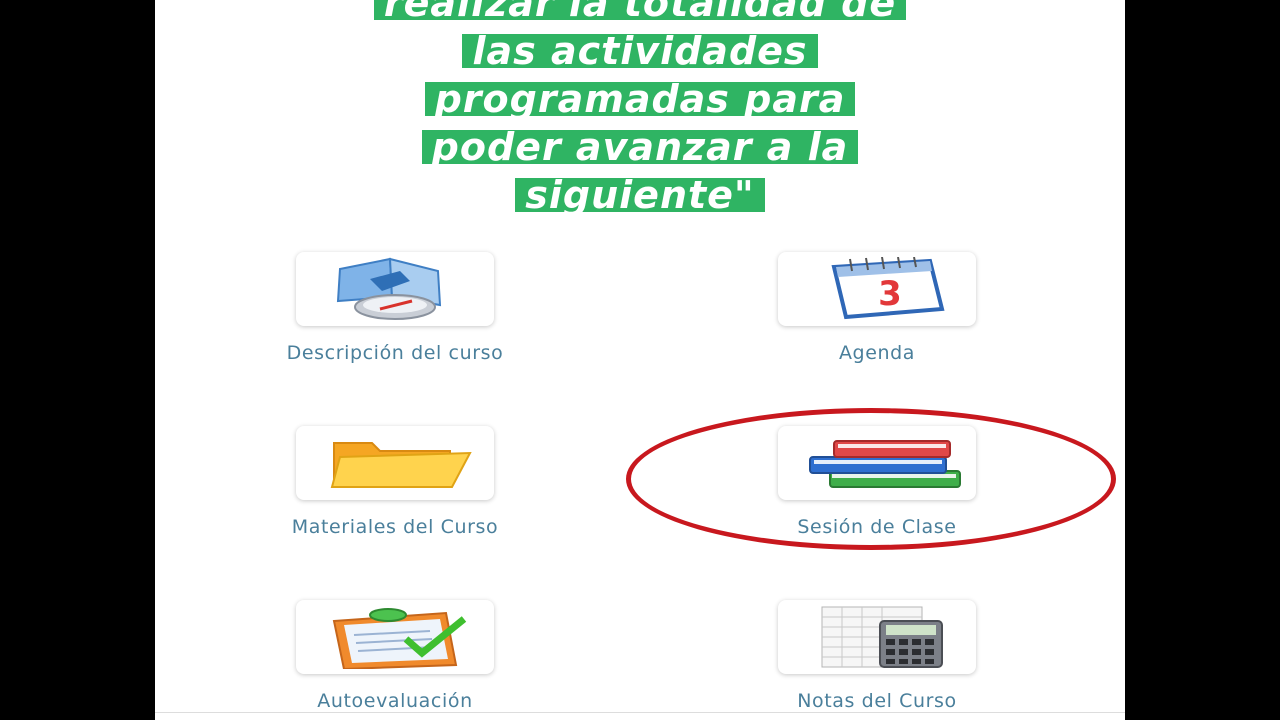  What do you see at coordinates (401, 465) in the screenshot?
I see `folder-icon` at bounding box center [401, 465].